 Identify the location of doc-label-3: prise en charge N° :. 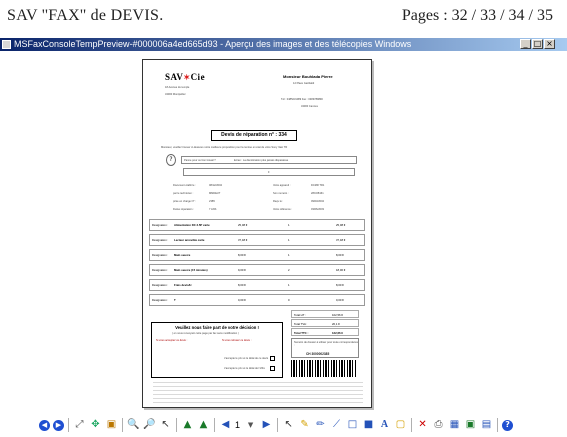
(184, 201).